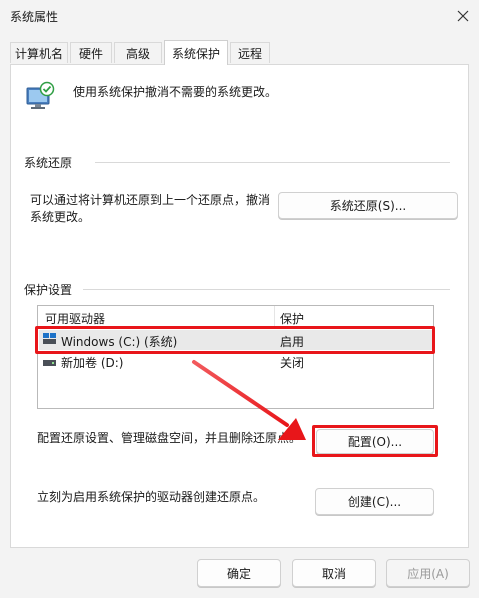  Describe the element at coordinates (239, 573) in the screenshot. I see `ok-button: 确定` at that location.